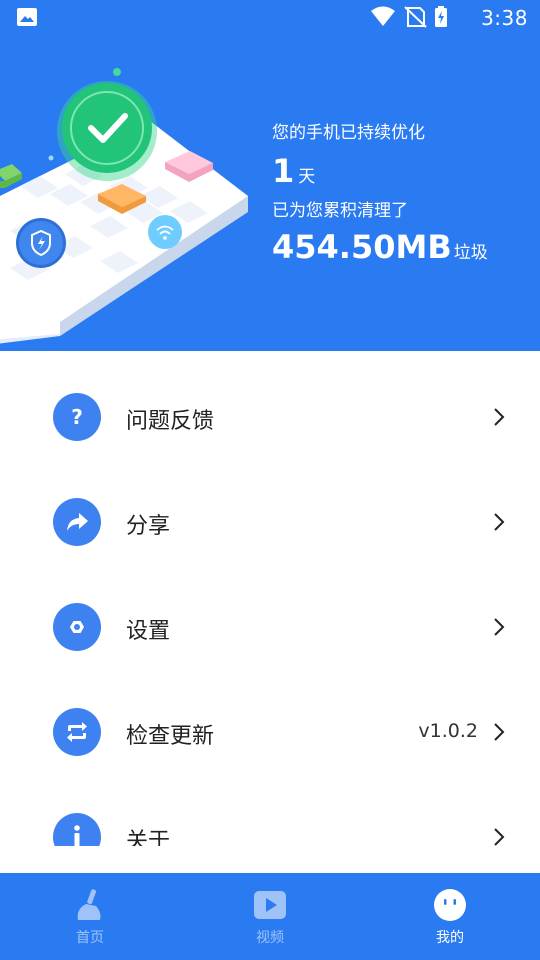  What do you see at coordinates (170, 736) in the screenshot?
I see `menu-item-label: 检查更新` at bounding box center [170, 736].